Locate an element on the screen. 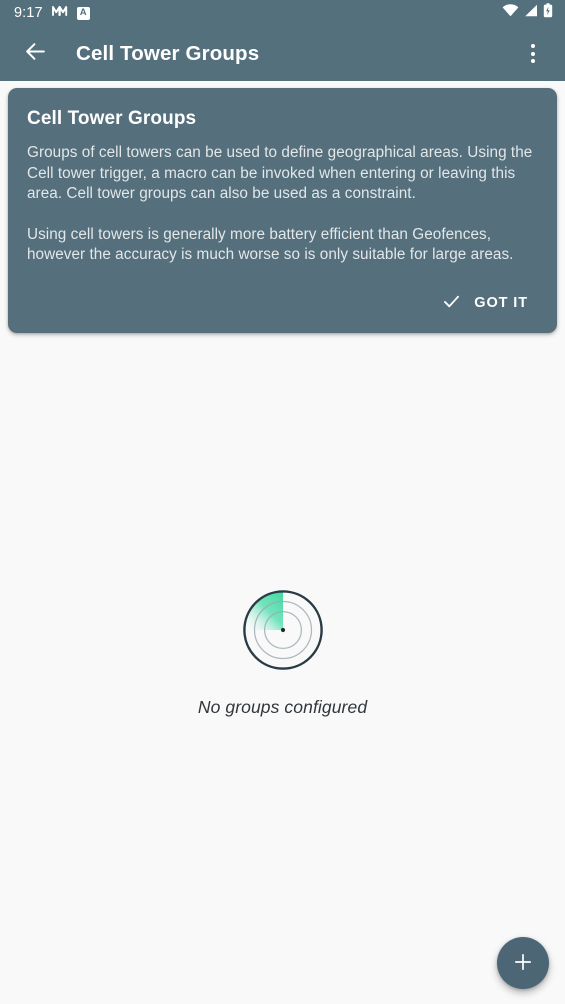  check-icon is located at coordinates (451, 303).